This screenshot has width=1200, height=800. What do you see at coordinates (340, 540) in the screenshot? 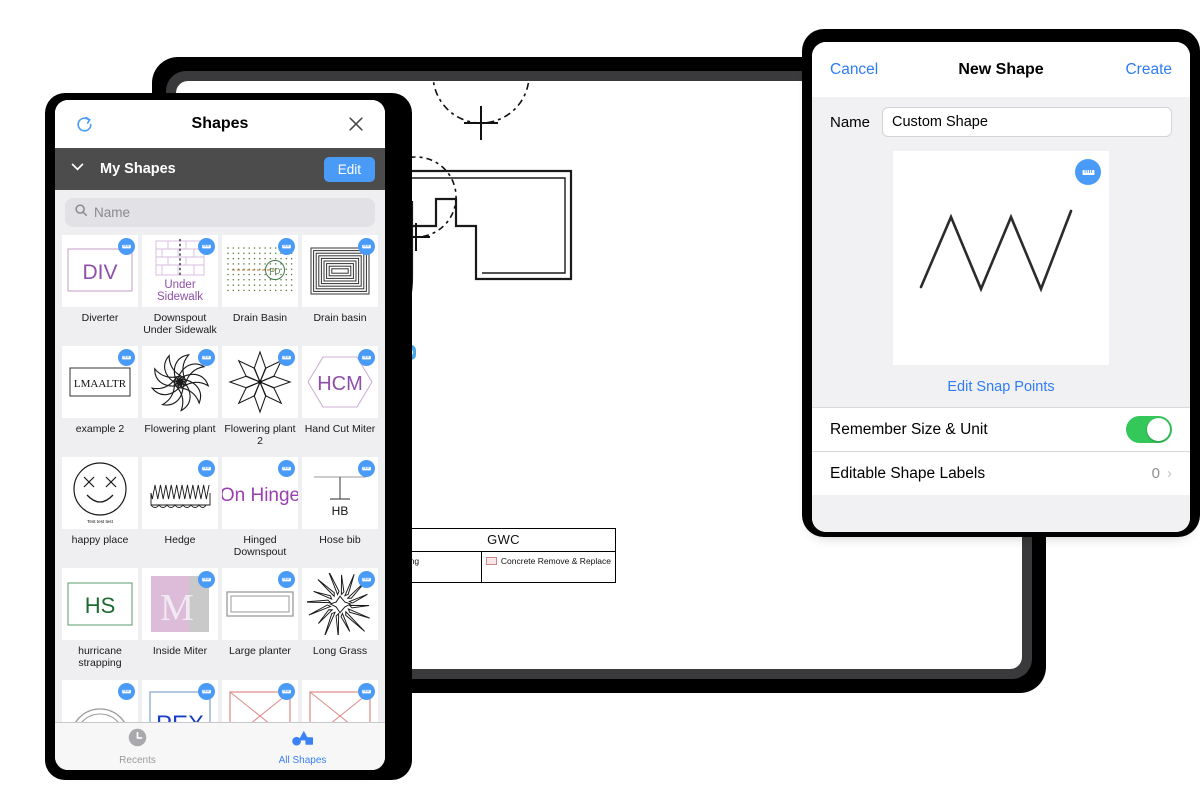
I see `shape-item-label: Hose bib` at bounding box center [340, 540].